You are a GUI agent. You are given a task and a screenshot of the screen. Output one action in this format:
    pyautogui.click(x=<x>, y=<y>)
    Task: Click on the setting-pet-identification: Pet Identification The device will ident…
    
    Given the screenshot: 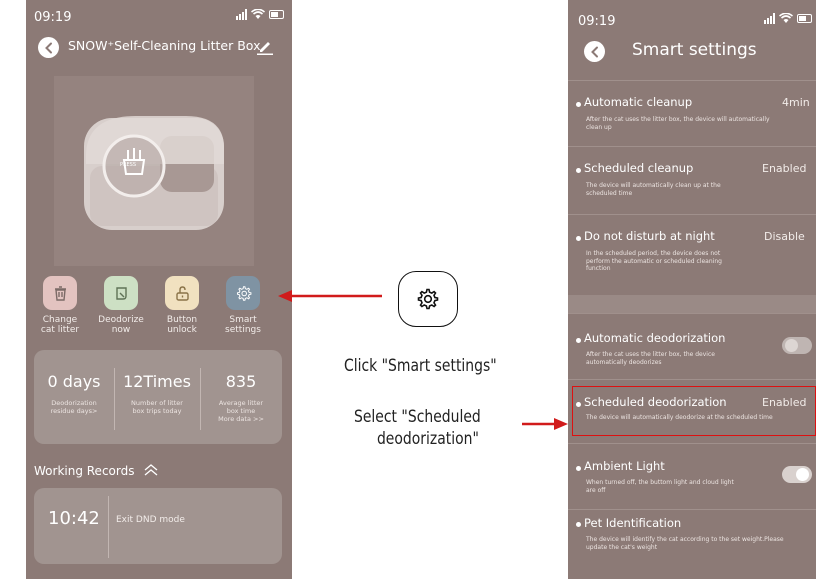 What is the action you would take?
    pyautogui.click(x=692, y=544)
    